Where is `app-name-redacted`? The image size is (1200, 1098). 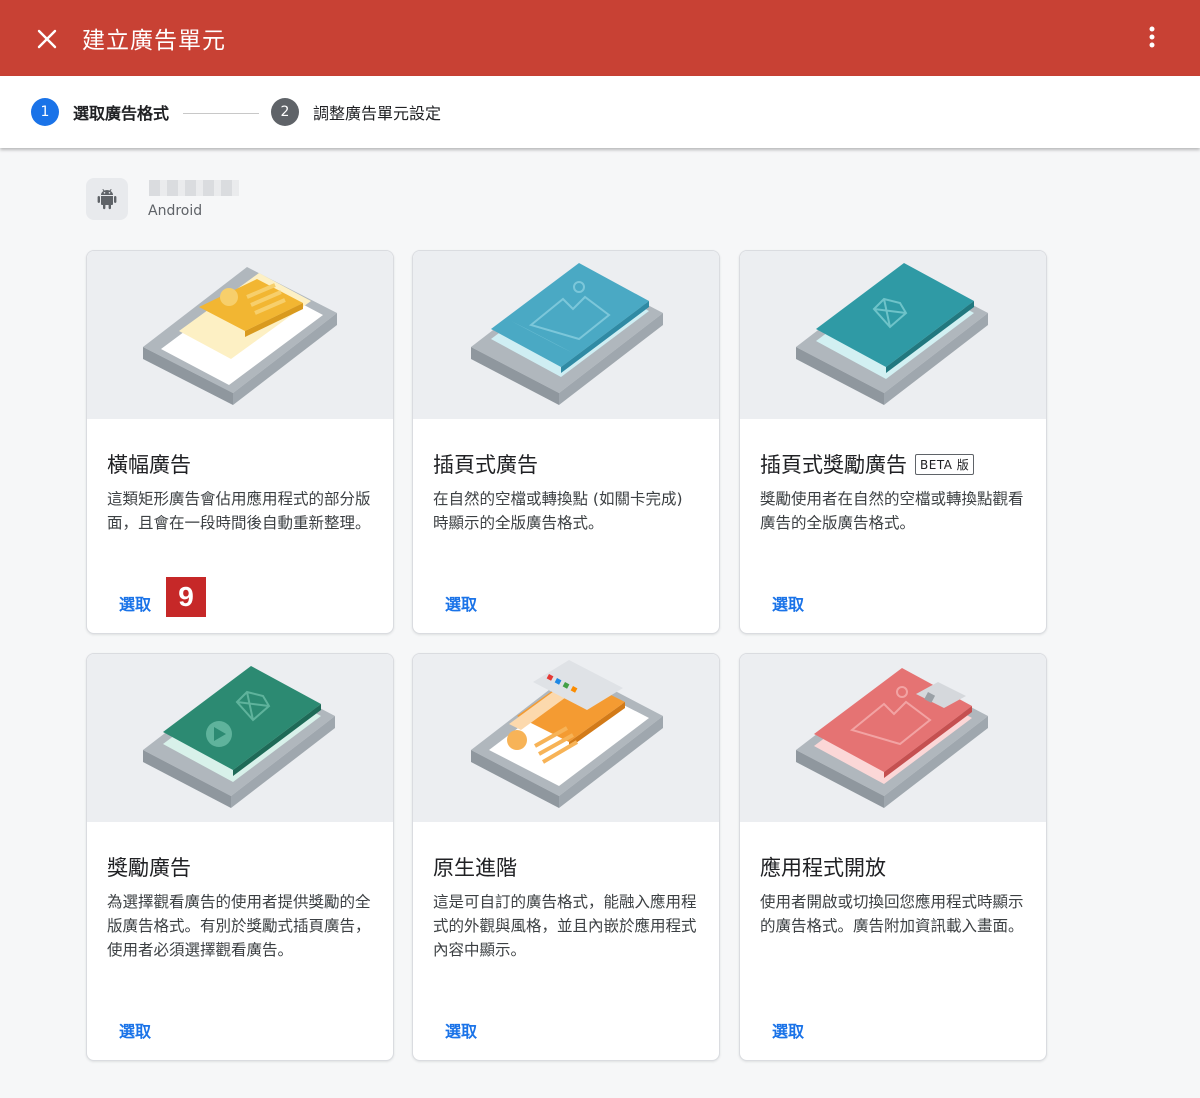 app-name-redacted is located at coordinates (194, 188).